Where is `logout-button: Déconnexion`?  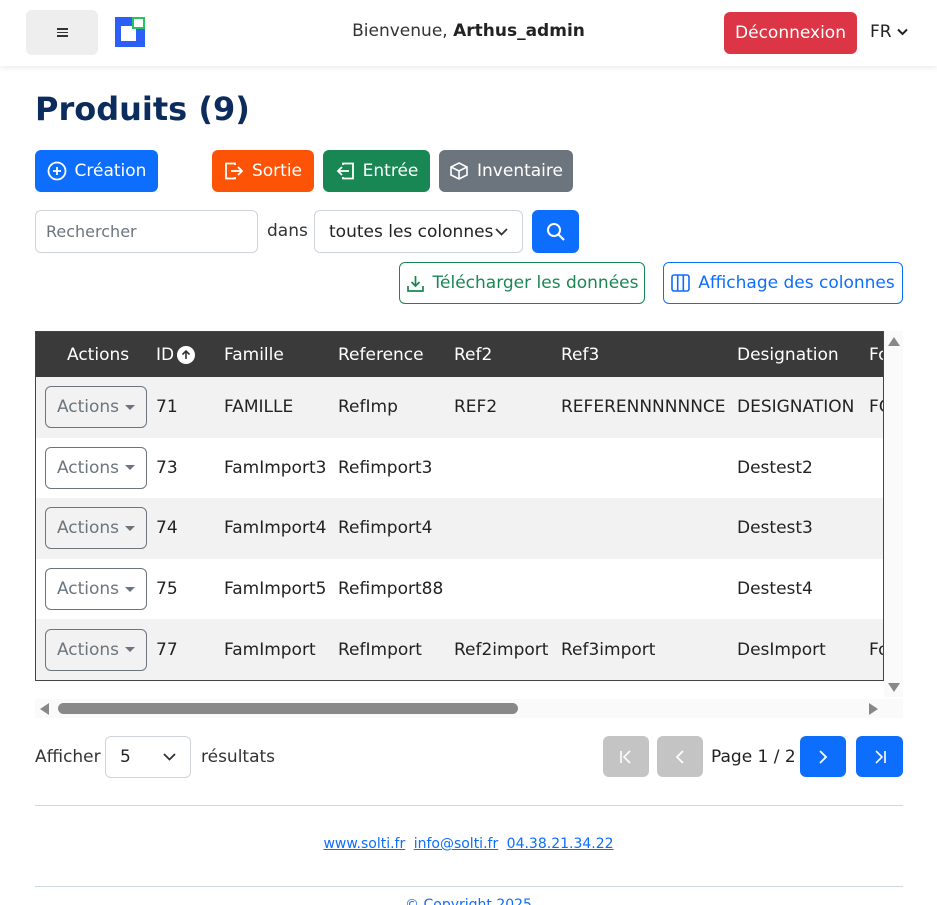
logout-button: Déconnexion is located at coordinates (790, 33).